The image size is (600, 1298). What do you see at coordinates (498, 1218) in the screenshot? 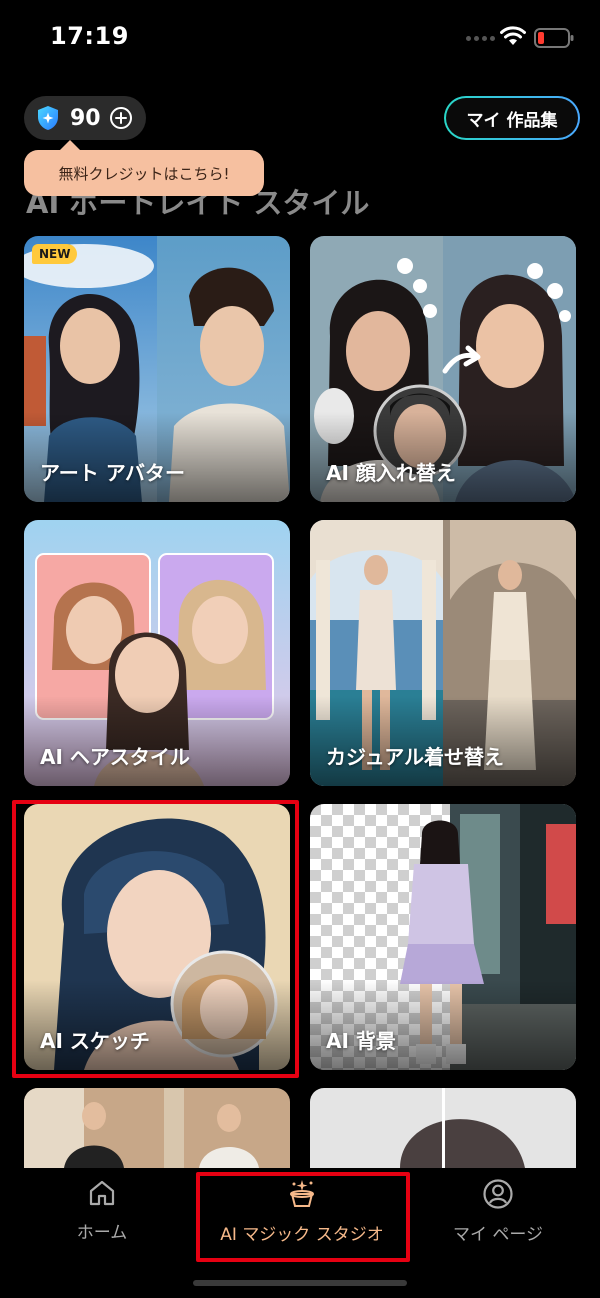
I see `nav-my-page: マイ ページ` at bounding box center [498, 1218].